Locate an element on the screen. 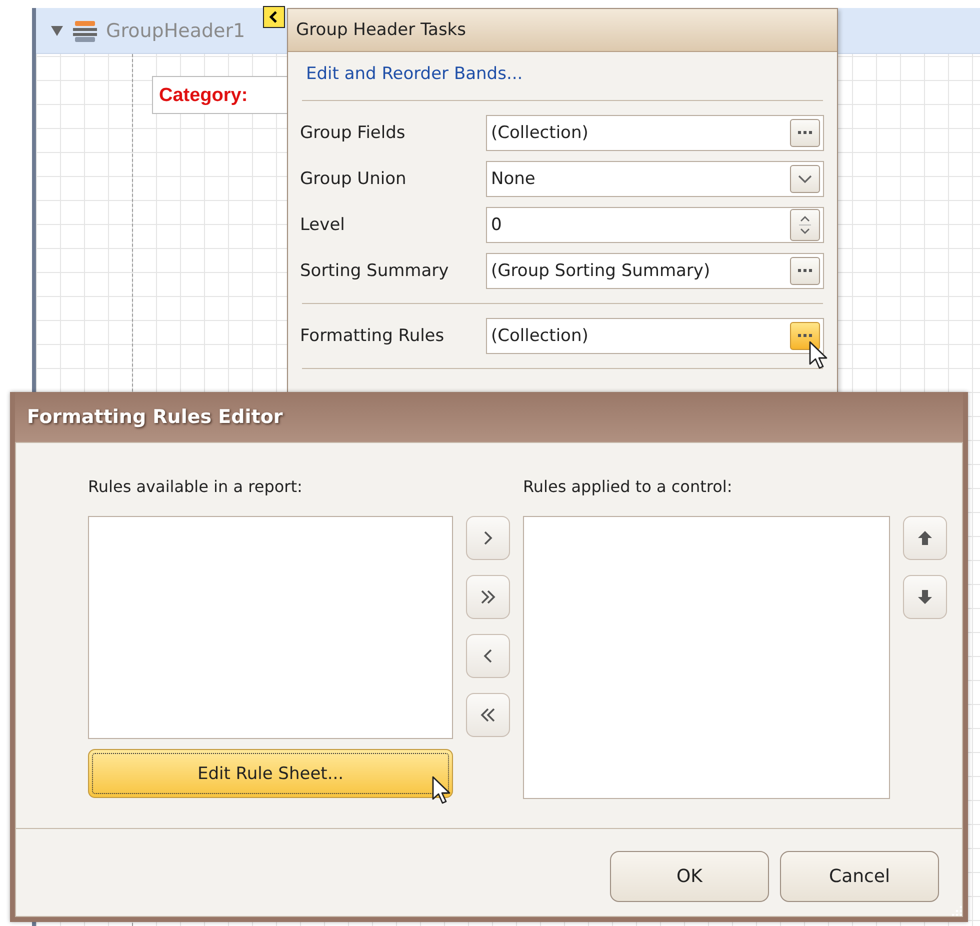  panel-title: Group Header Tasks is located at coordinates (562, 30).